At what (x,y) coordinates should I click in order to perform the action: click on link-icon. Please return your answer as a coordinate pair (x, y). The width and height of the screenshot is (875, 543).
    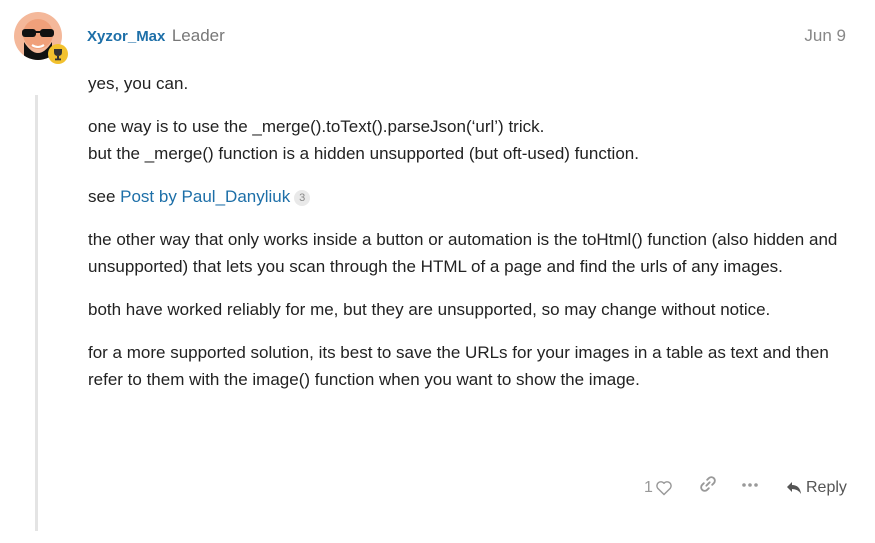
    Looking at the image, I should click on (708, 484).